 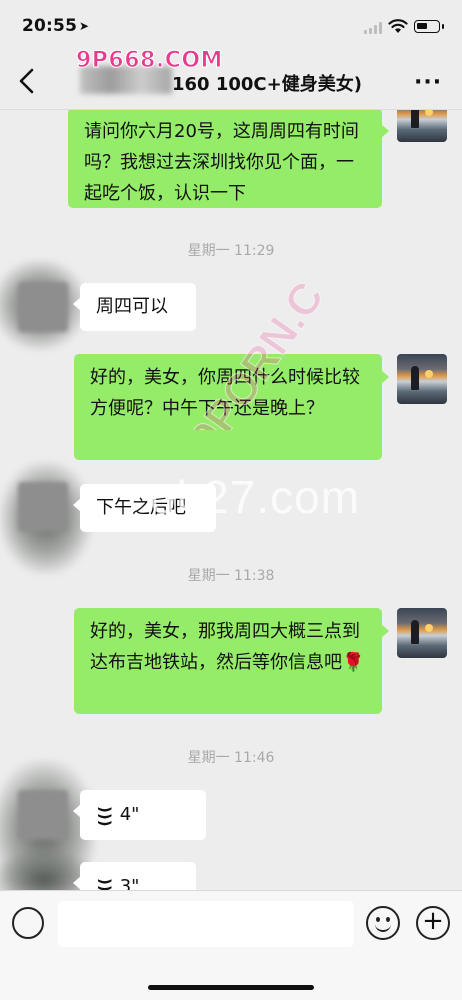 What do you see at coordinates (231, 576) in the screenshot?
I see `timestamp: 星期一 11:38` at bounding box center [231, 576].